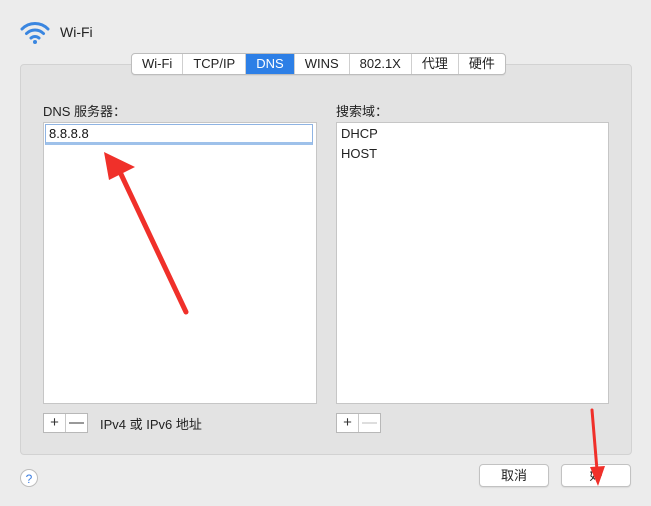  What do you see at coordinates (85, 111) in the screenshot?
I see `dns-servers-label: DNS 服务器：` at bounding box center [85, 111].